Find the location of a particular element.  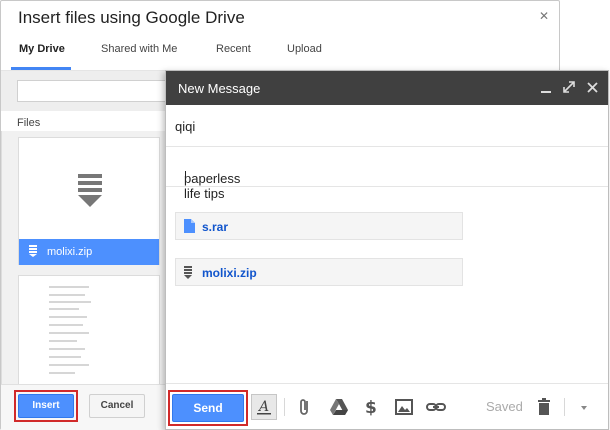

files-section-label: Files is located at coordinates (29, 123).